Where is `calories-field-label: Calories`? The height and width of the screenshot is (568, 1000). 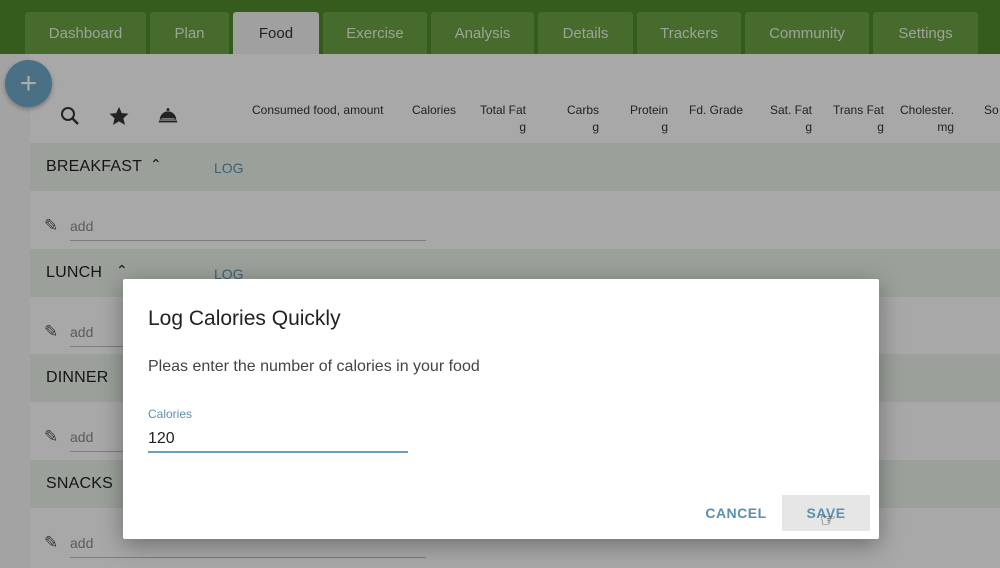 calories-field-label: Calories is located at coordinates (170, 414).